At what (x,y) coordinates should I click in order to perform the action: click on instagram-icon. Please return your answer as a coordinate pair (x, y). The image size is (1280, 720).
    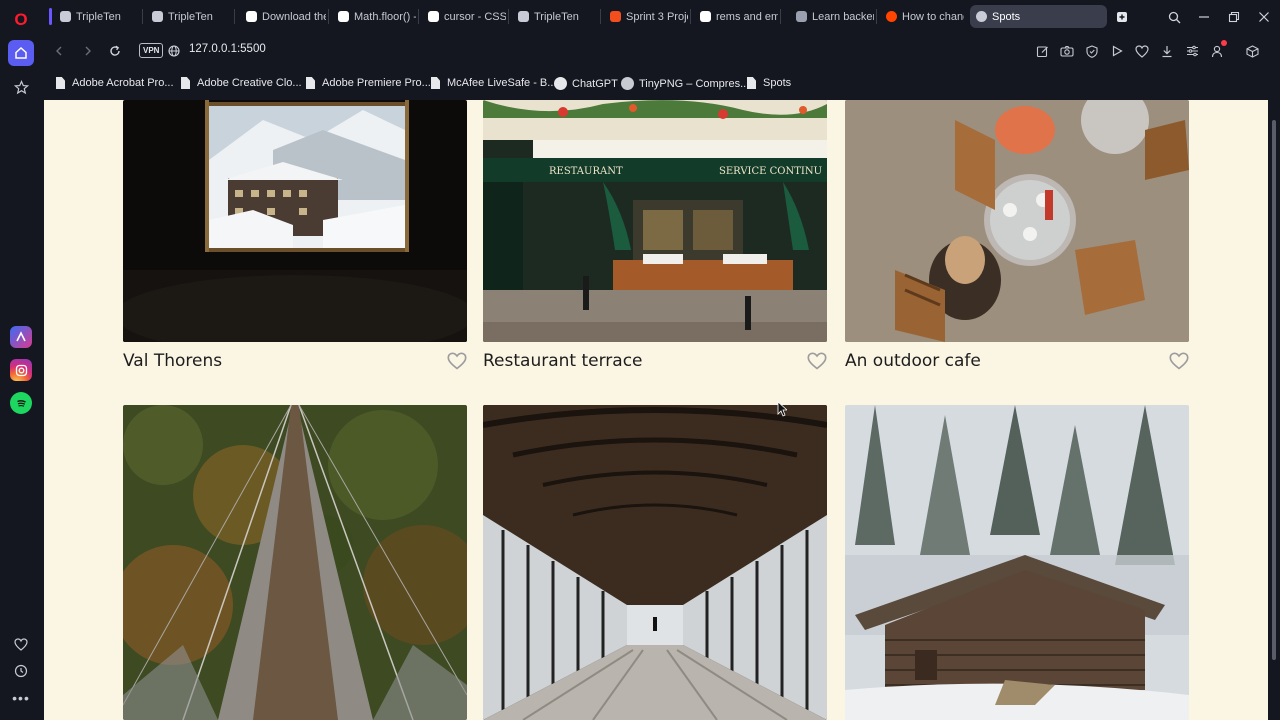
    Looking at the image, I should click on (21, 370).